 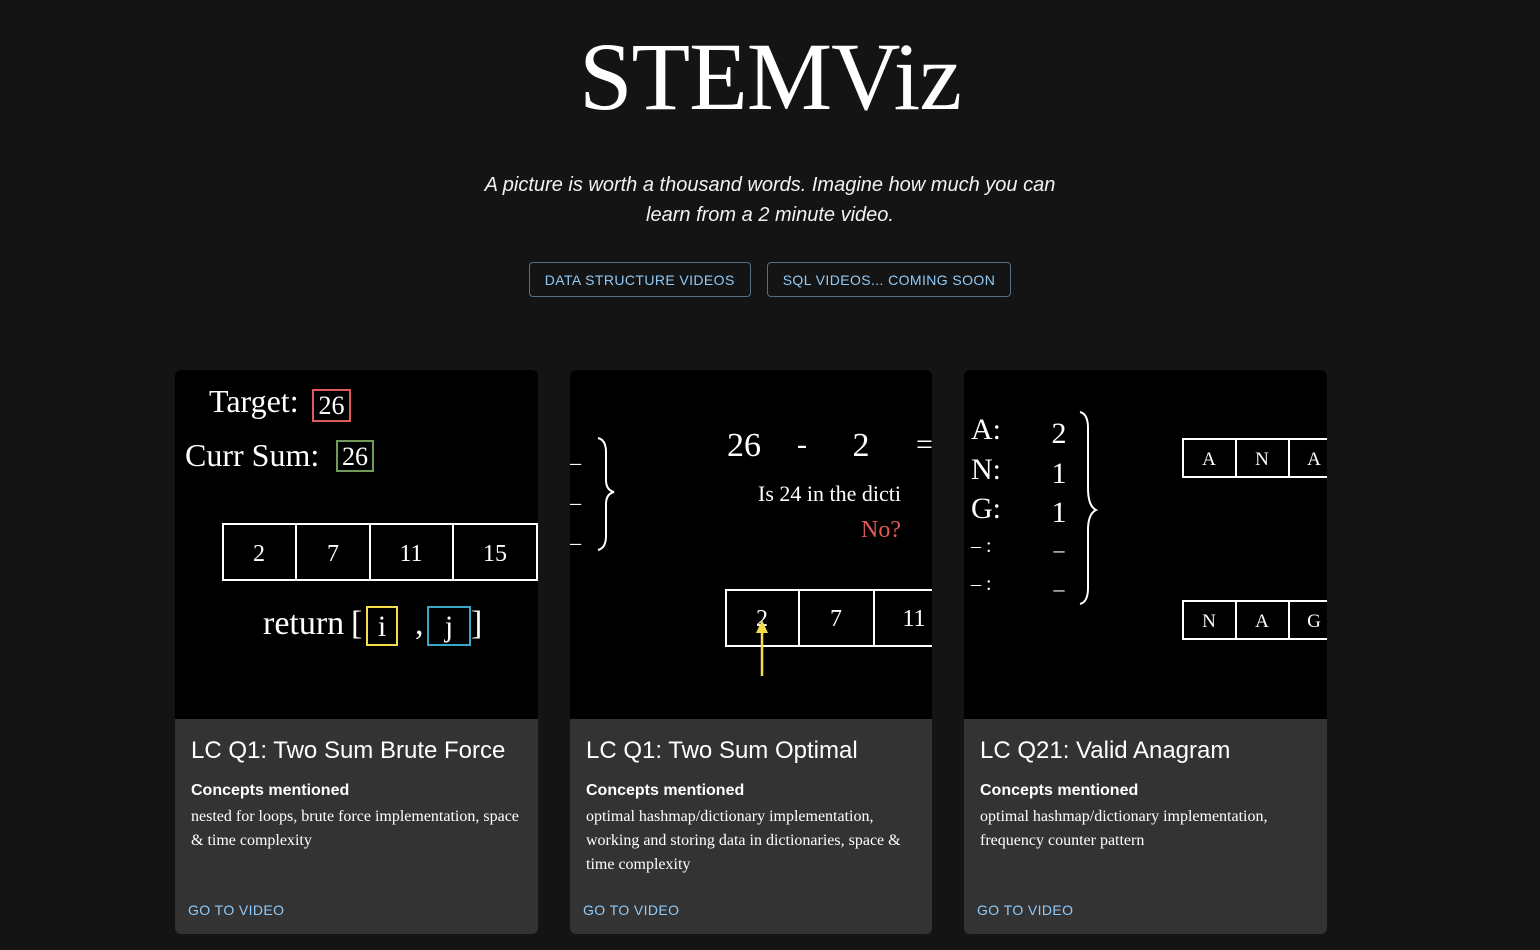 I want to click on data-structure-videos-button: DATA STRUCTURE VIDEOS, so click(x=639, y=279).